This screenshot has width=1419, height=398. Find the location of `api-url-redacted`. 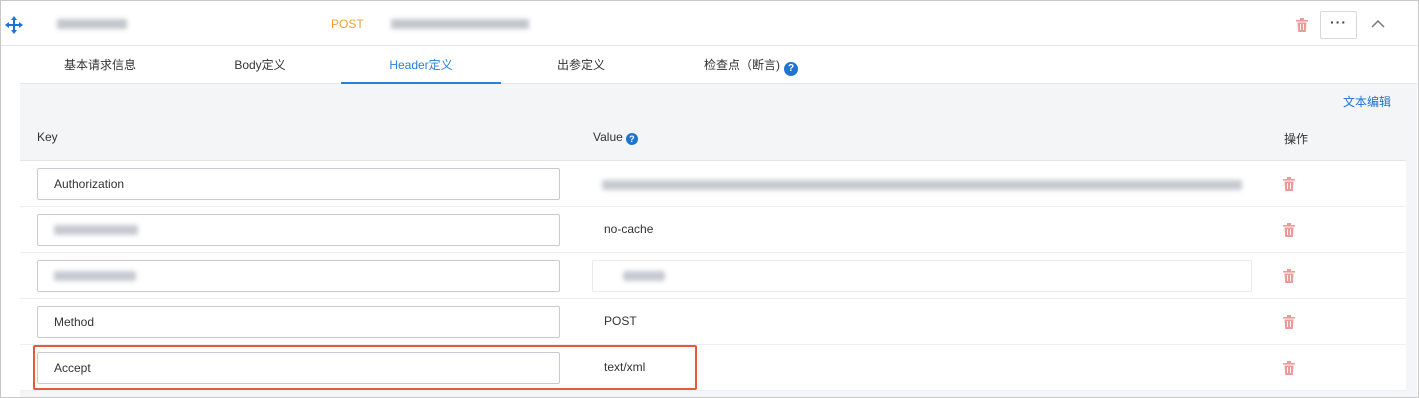

api-url-redacted is located at coordinates (460, 24).